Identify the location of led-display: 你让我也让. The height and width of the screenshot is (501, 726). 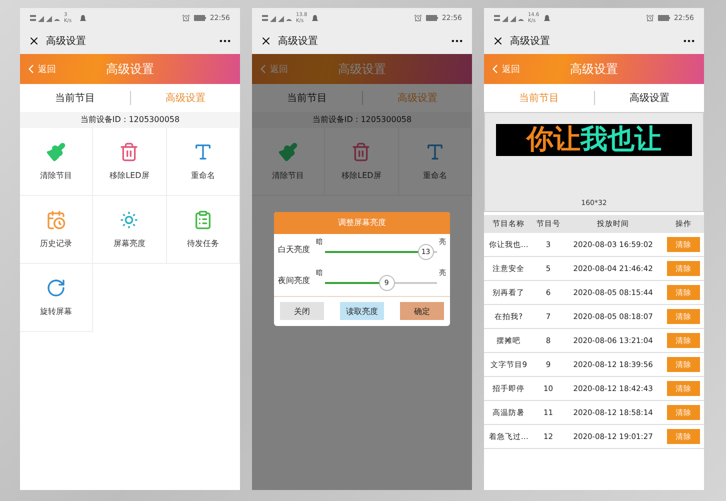
(594, 140).